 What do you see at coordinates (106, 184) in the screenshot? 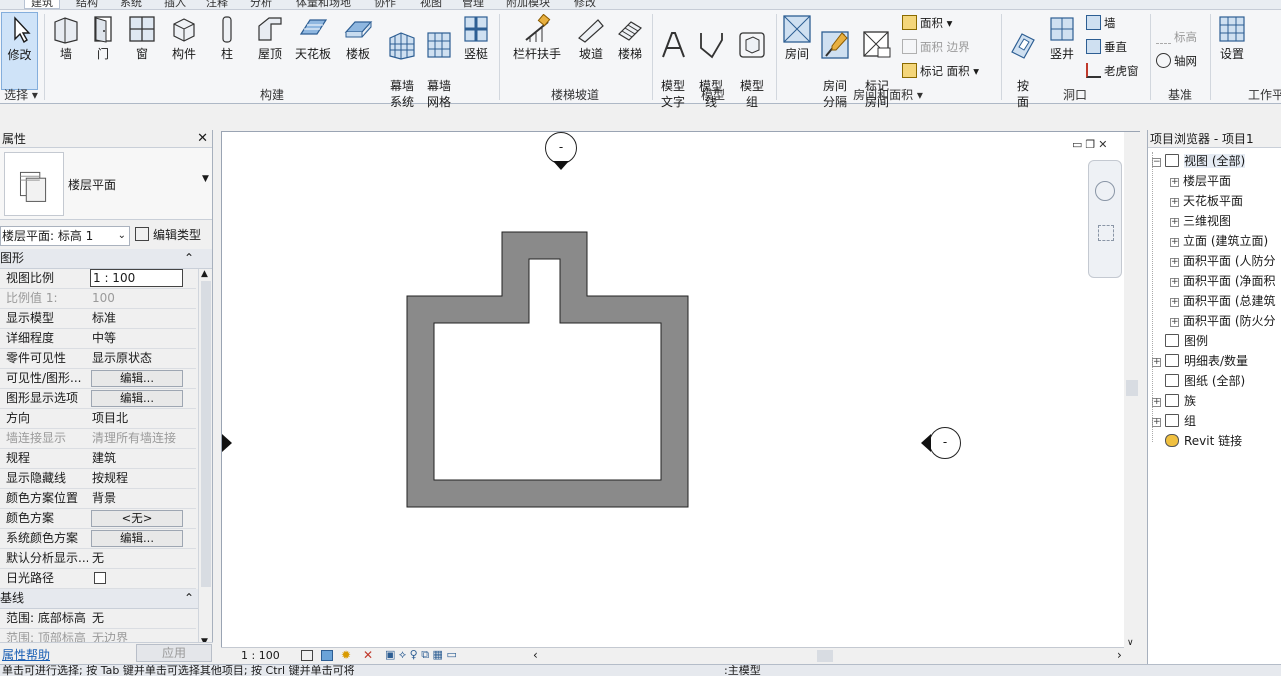
I see `type-selector: 楼层平面 ▼` at bounding box center [106, 184].